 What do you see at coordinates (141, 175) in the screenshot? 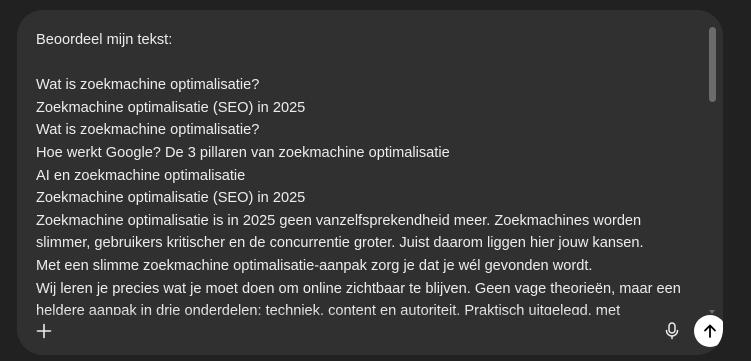
I see `prompt-line: AI en zoekmachine optimalisatie` at bounding box center [141, 175].